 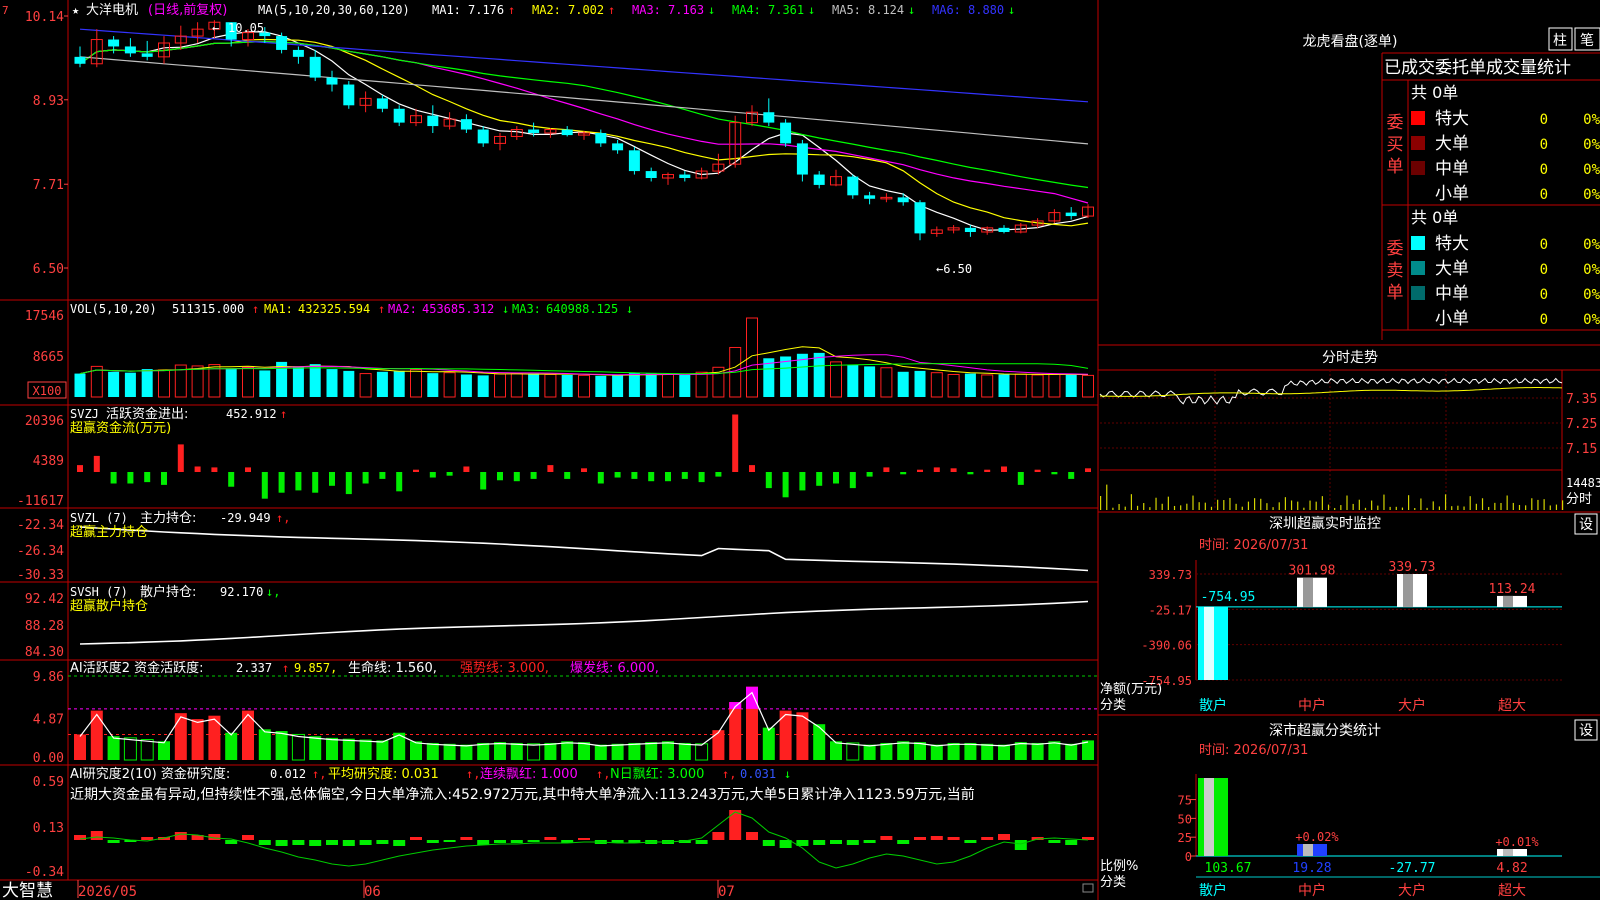 What do you see at coordinates (44, 421) in the screenshot?
I see `svzj-tick-0: 20396` at bounding box center [44, 421].